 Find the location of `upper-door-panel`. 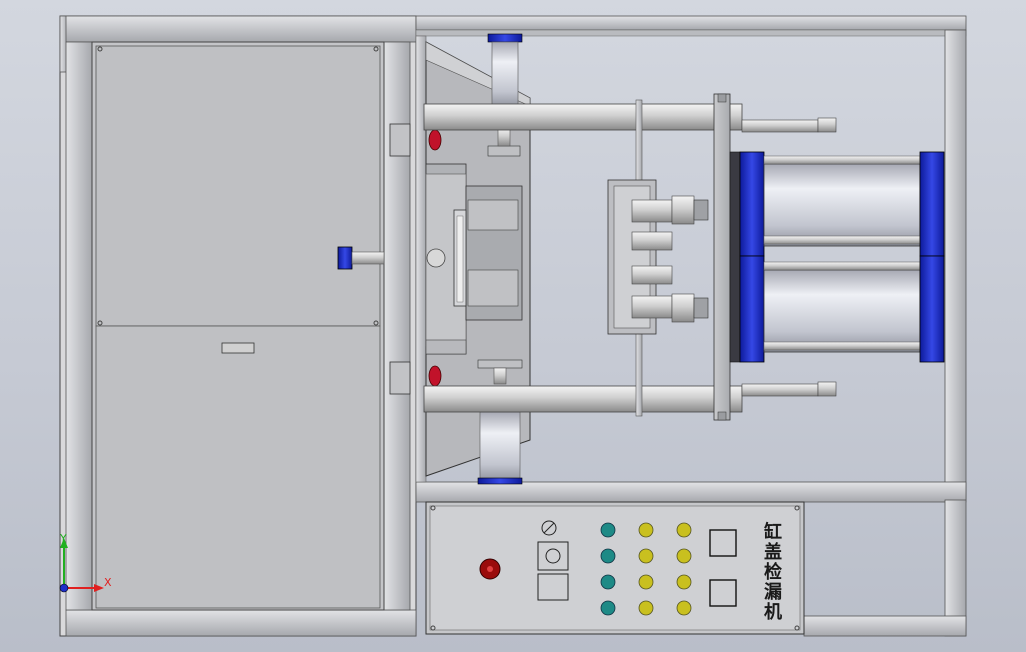

upper-door-panel is located at coordinates (238, 186).